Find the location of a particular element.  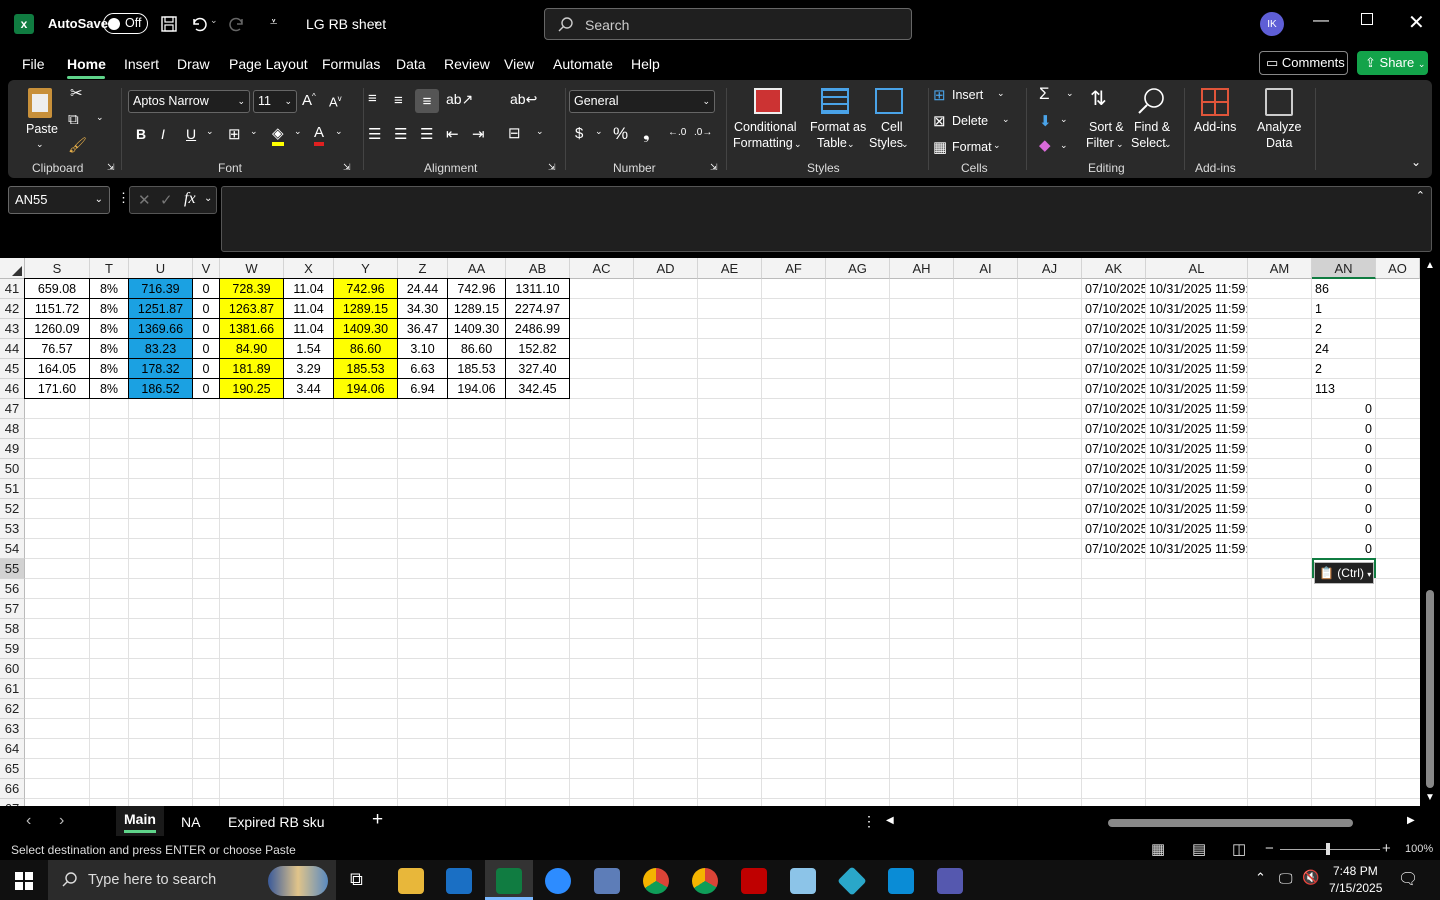

ribbon-collapse-icon: ⌄ is located at coordinates (1416, 162).